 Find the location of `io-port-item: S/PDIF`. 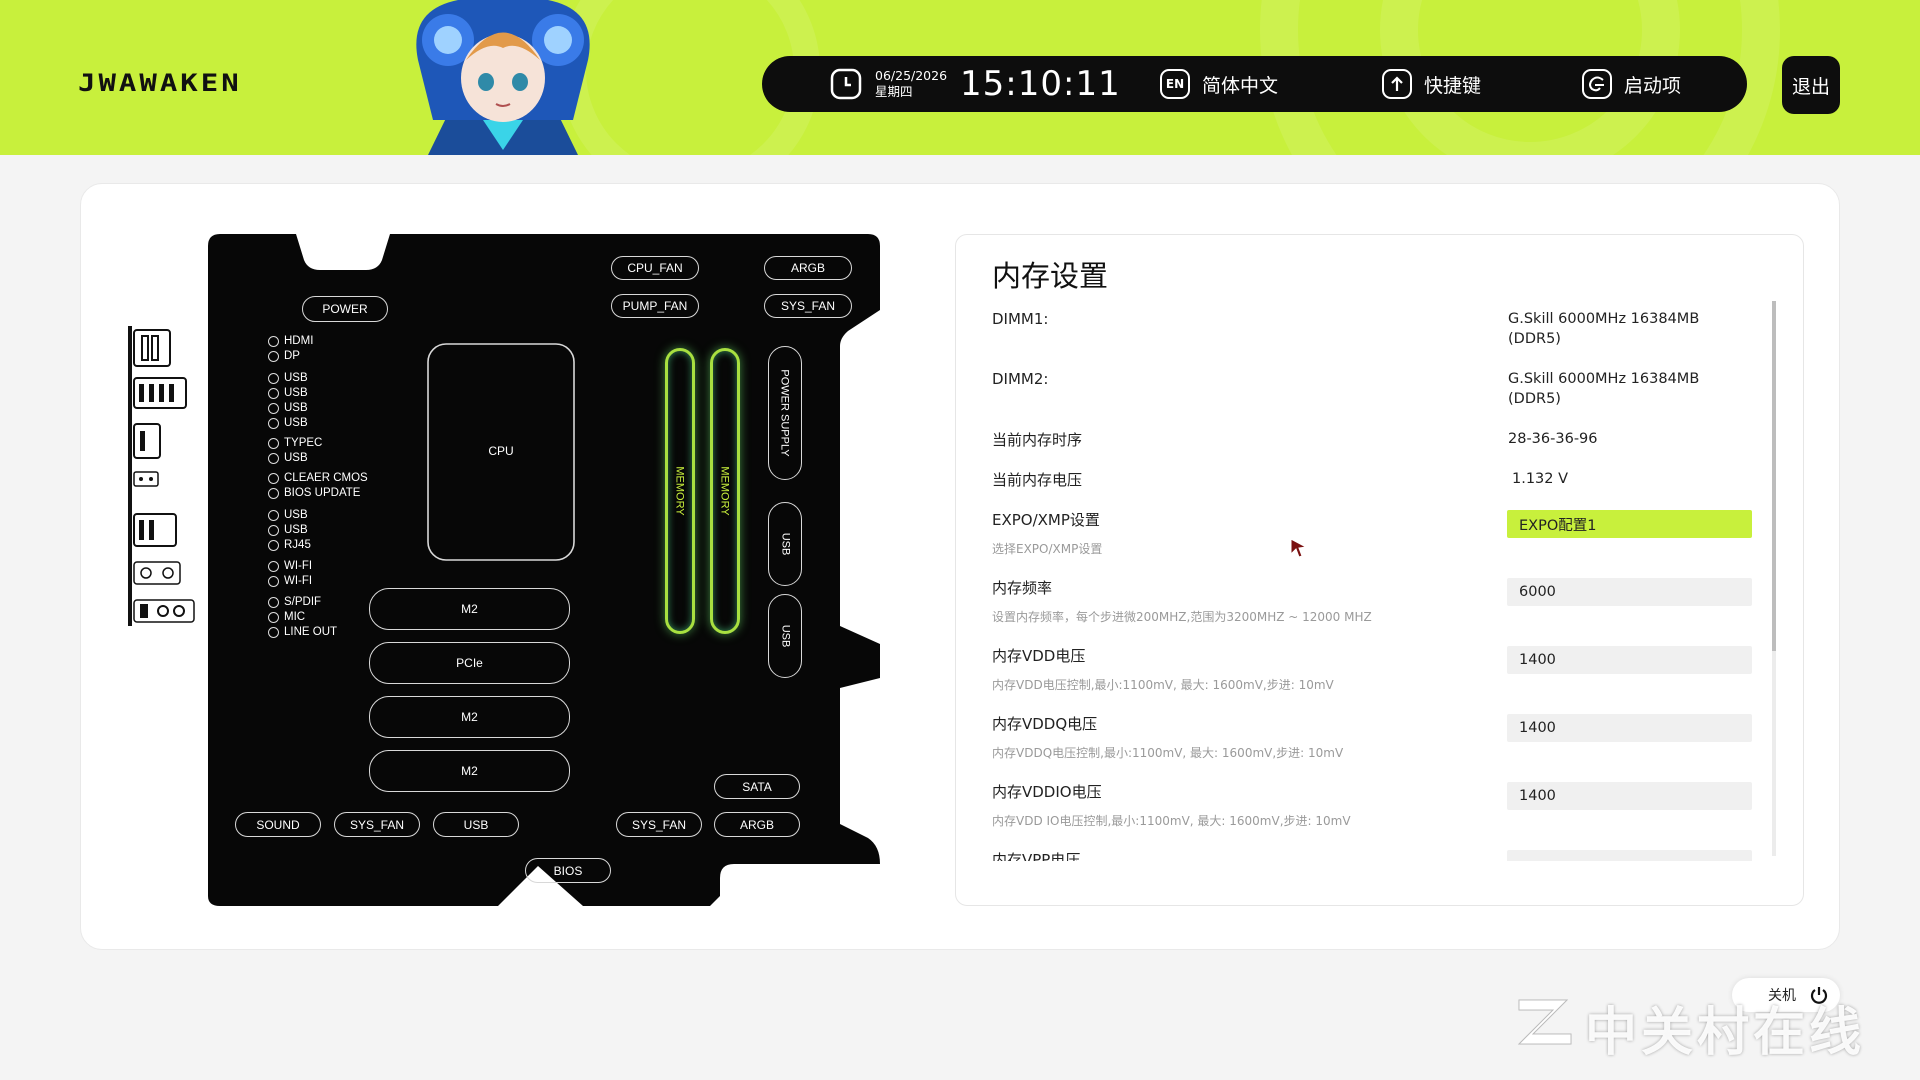

io-port-item: S/PDIF is located at coordinates (333, 602).